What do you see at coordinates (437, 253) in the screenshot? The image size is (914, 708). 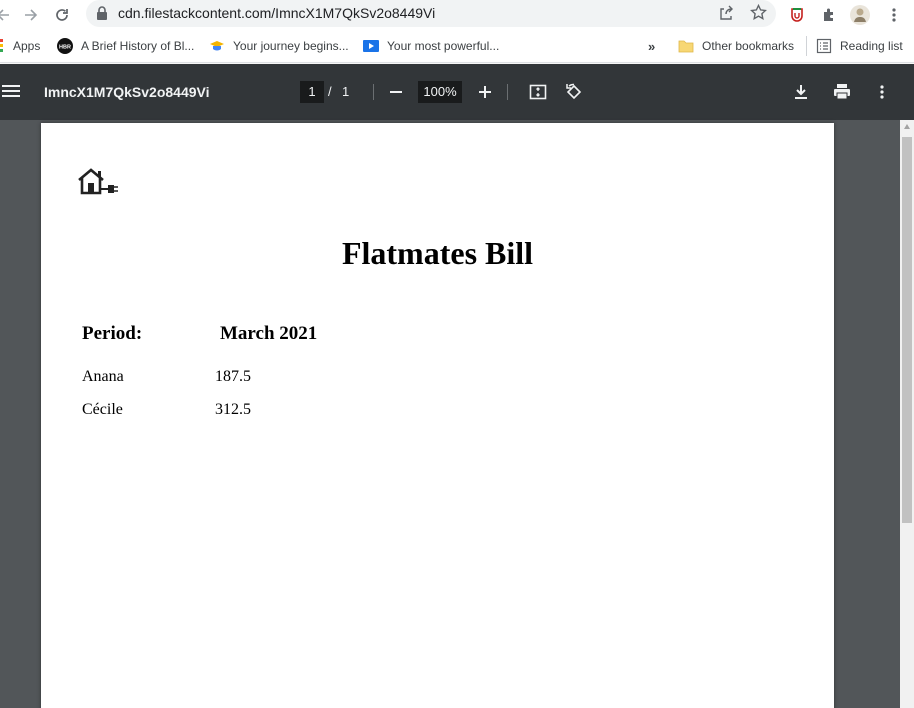 I see `bill-title: Flatmates Bill` at bounding box center [437, 253].